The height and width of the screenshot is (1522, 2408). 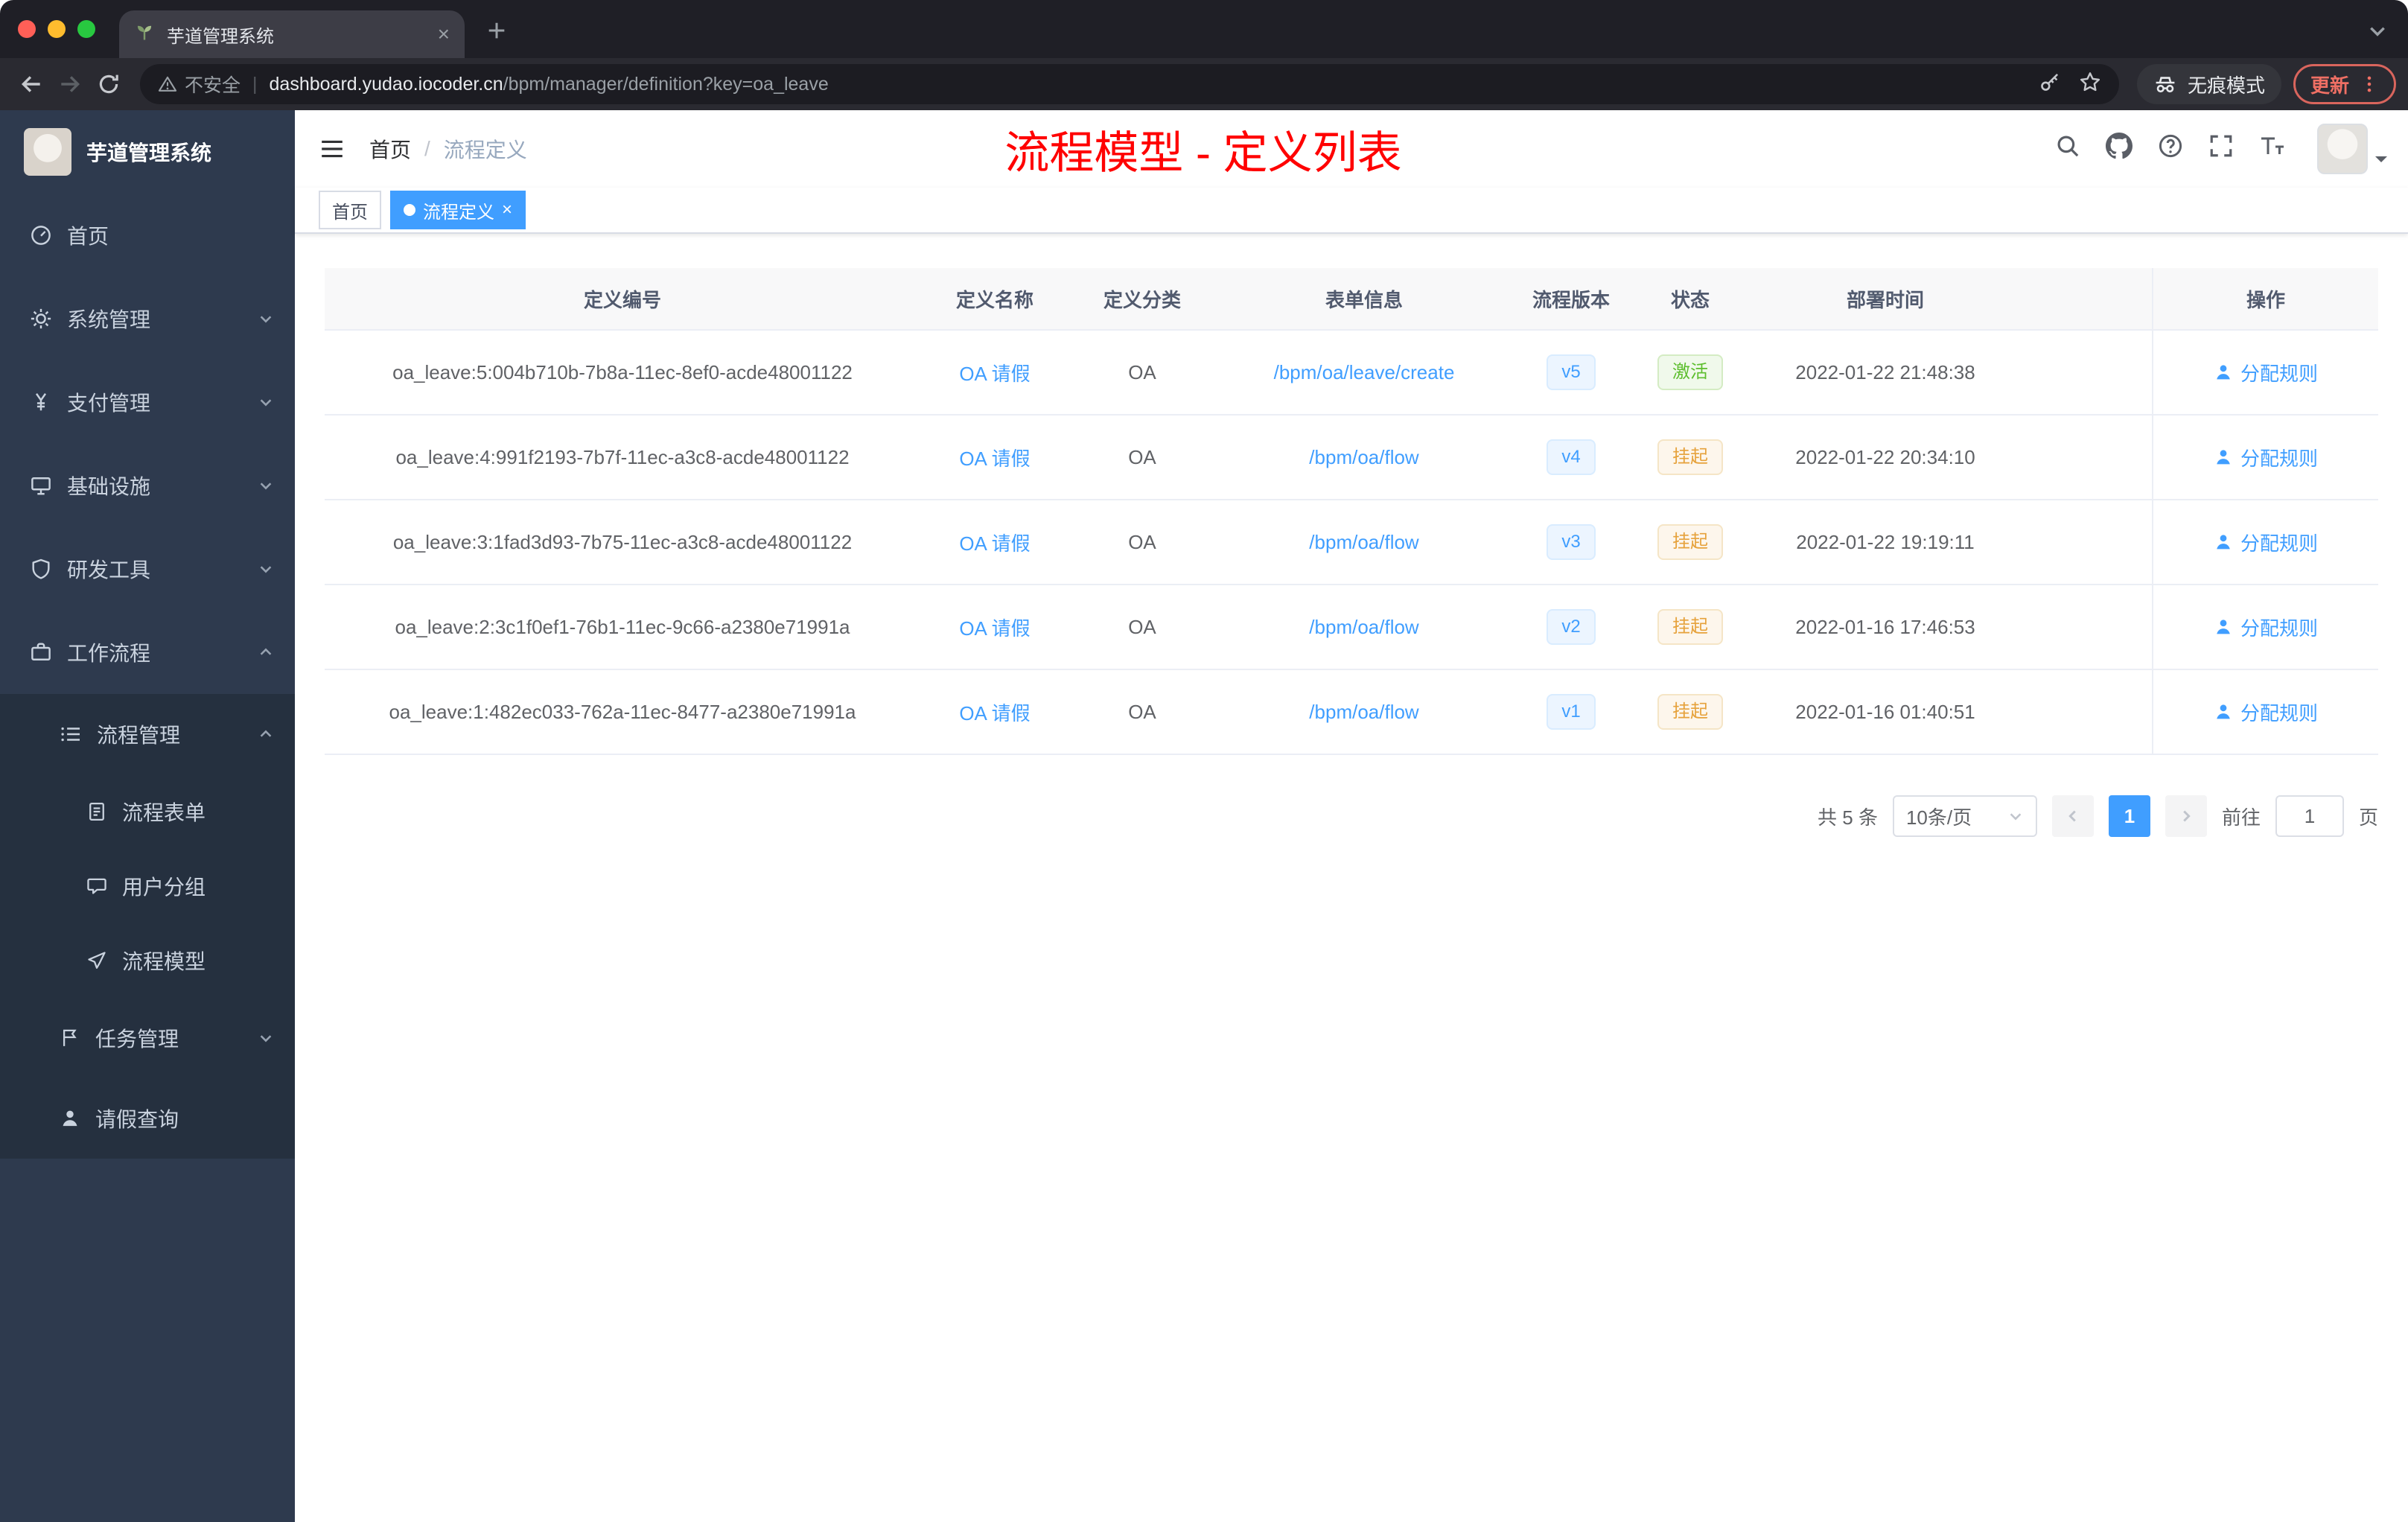 I want to click on kebab-menu-icon, so click(x=2369, y=84).